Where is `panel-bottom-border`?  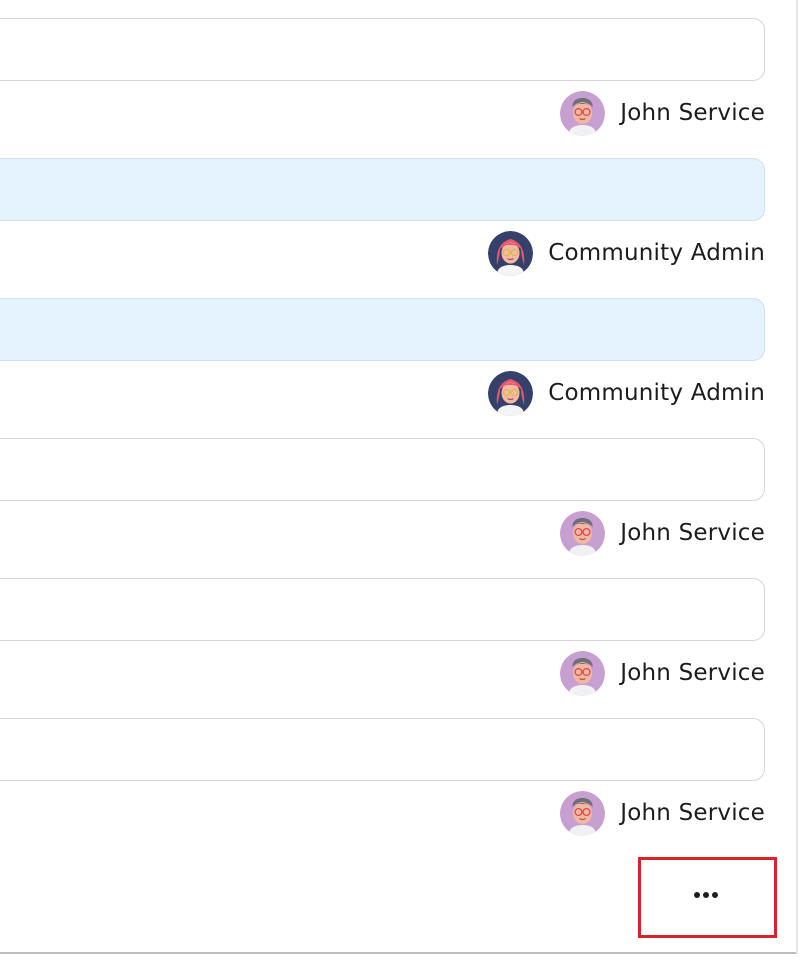 panel-bottom-border is located at coordinates (398, 953).